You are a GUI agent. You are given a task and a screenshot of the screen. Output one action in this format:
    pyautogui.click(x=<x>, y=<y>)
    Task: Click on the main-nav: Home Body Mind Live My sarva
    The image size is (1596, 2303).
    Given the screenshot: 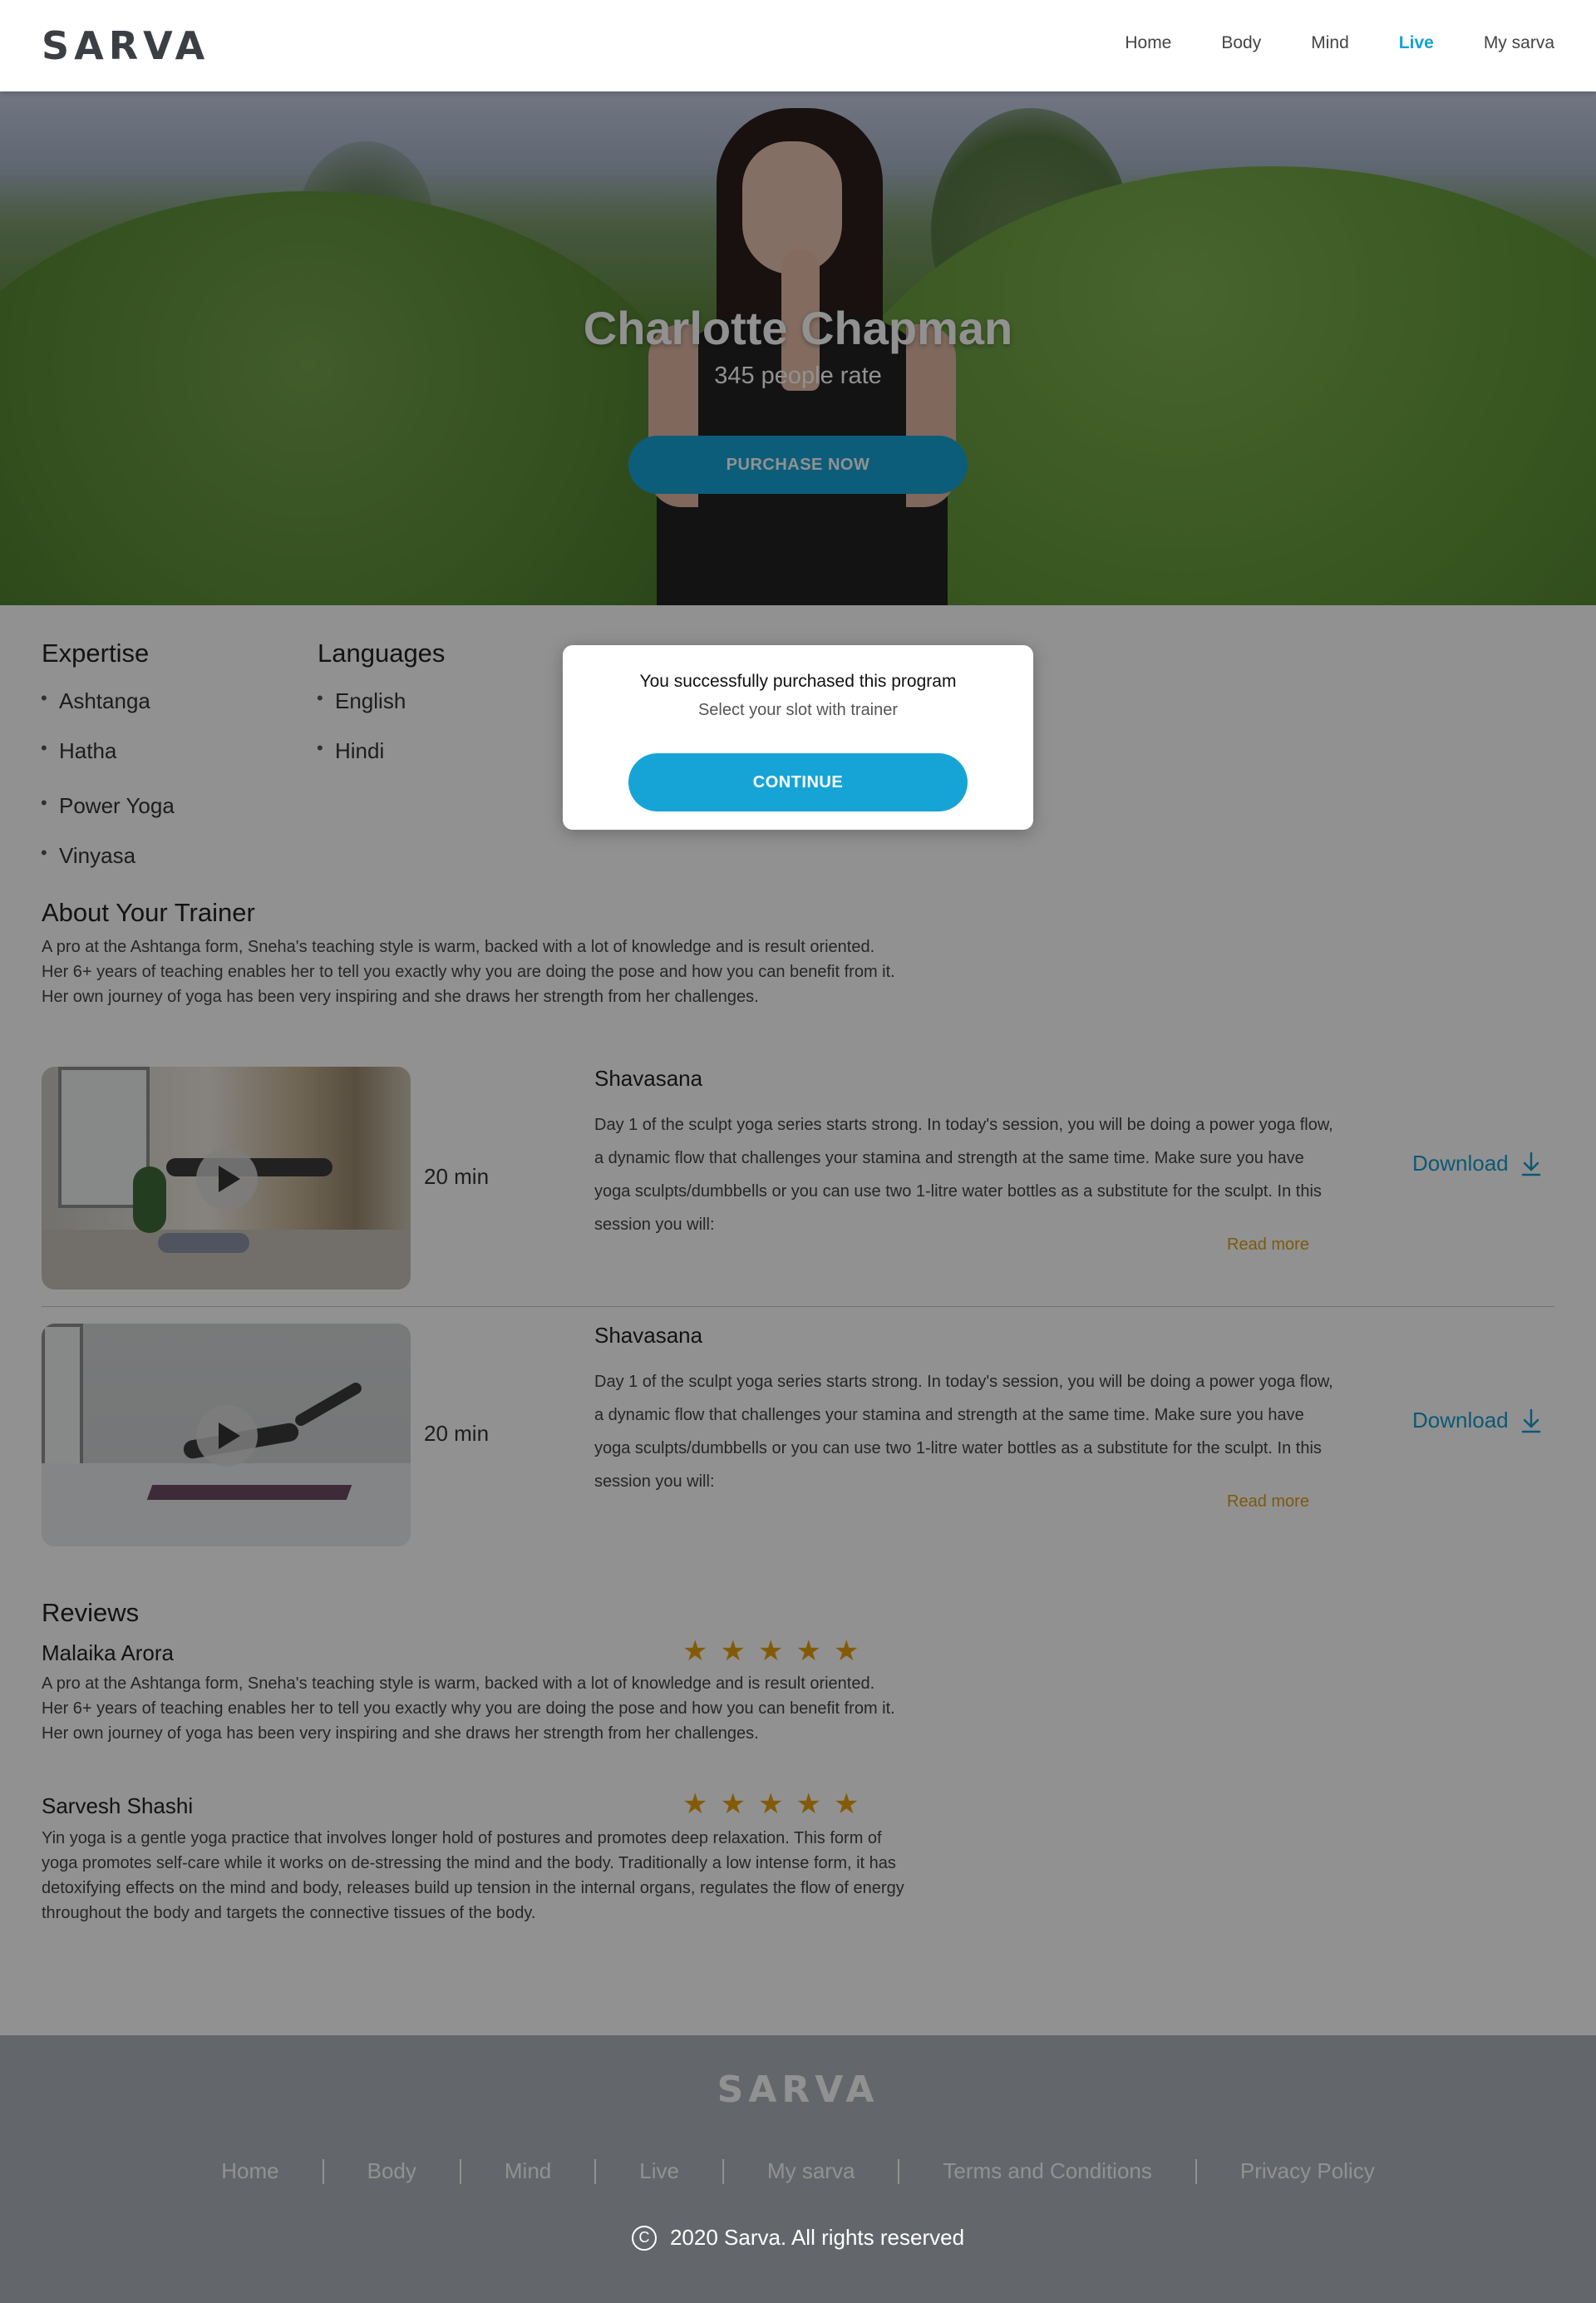 What is the action you would take?
    pyautogui.click(x=1339, y=43)
    